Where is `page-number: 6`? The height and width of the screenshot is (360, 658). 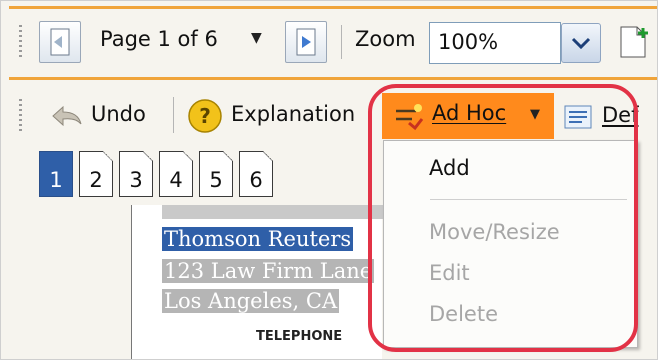 page-number: 6 is located at coordinates (256, 180).